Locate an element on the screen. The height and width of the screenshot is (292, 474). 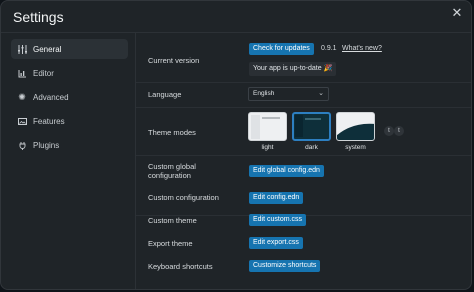
plug-icon is located at coordinates (22, 145).